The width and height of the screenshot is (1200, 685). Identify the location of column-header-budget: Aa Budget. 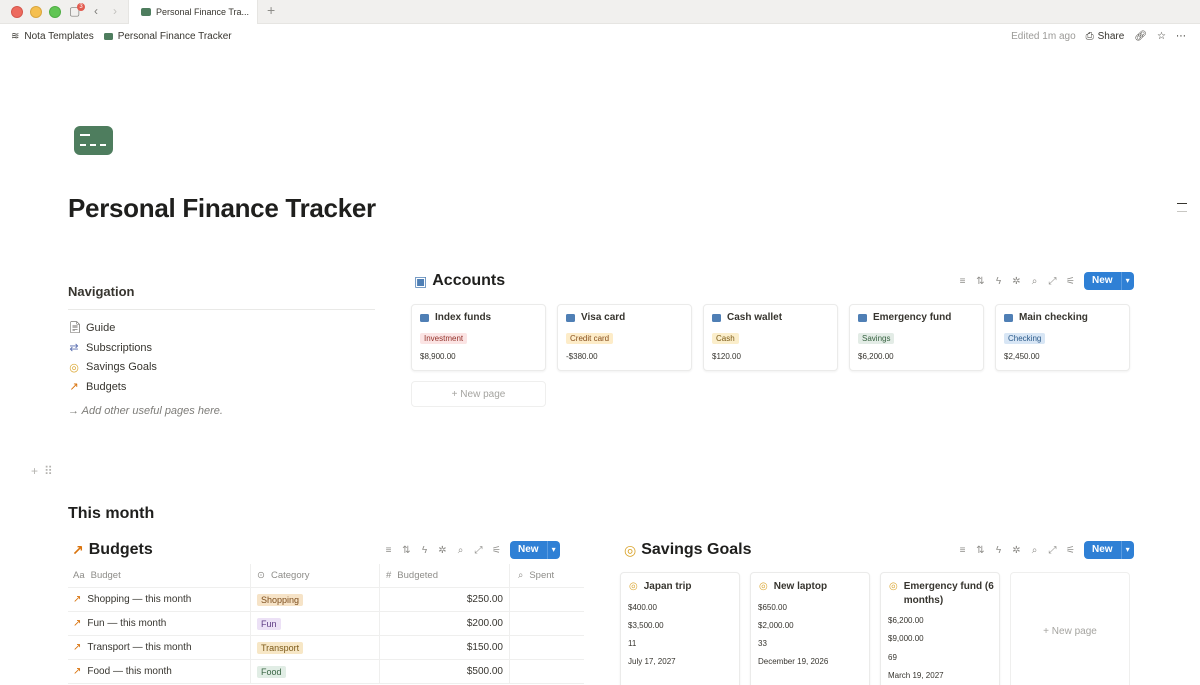
(159, 575).